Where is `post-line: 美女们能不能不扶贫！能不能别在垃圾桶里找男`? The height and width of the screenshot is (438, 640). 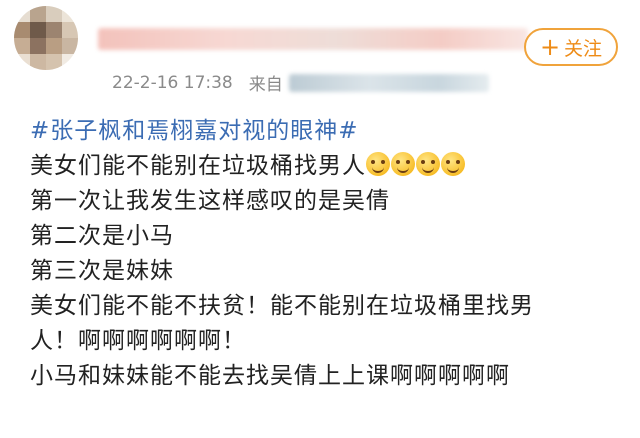
post-line: 美女们能不能不扶贫！能不能别在垃圾桶里找男 is located at coordinates (282, 306).